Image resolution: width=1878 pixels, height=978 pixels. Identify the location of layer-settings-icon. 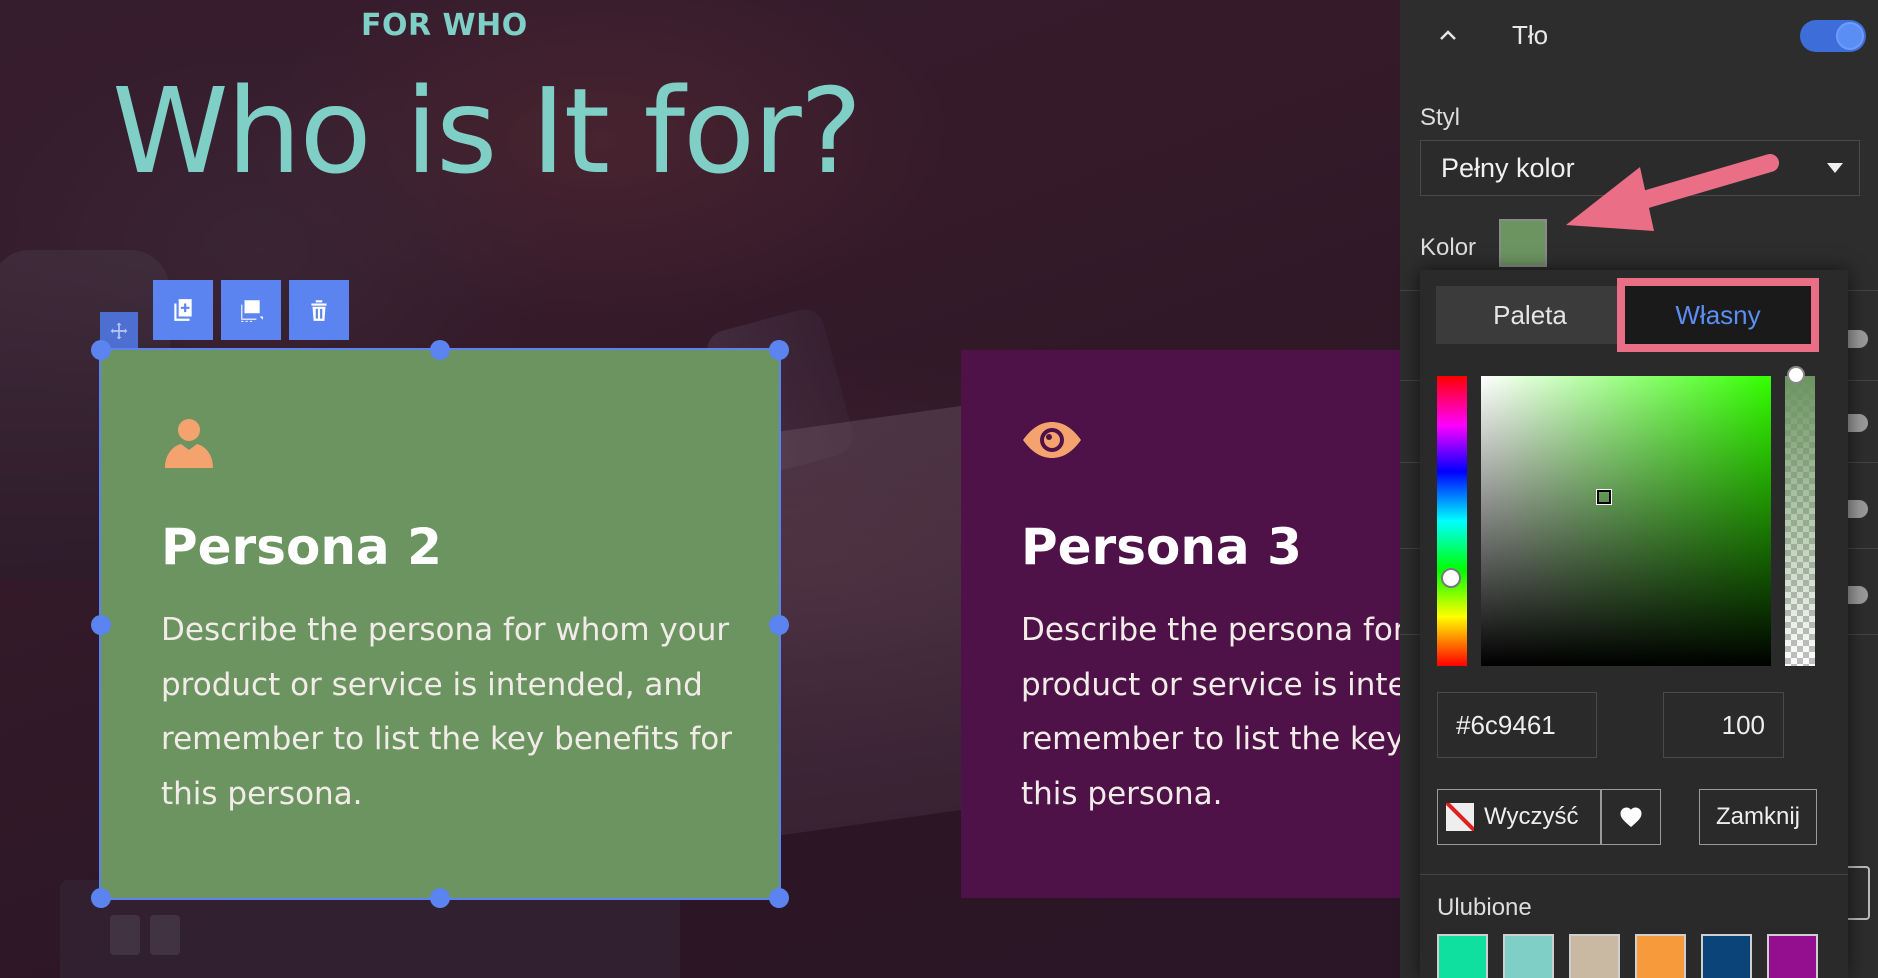
(252, 311).